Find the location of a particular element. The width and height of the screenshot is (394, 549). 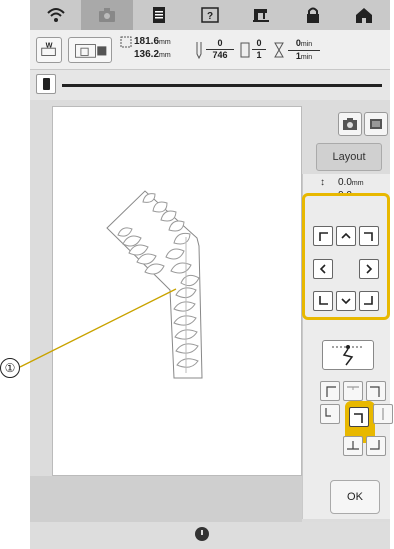

feather-quilt-pattern is located at coordinates (154, 284).